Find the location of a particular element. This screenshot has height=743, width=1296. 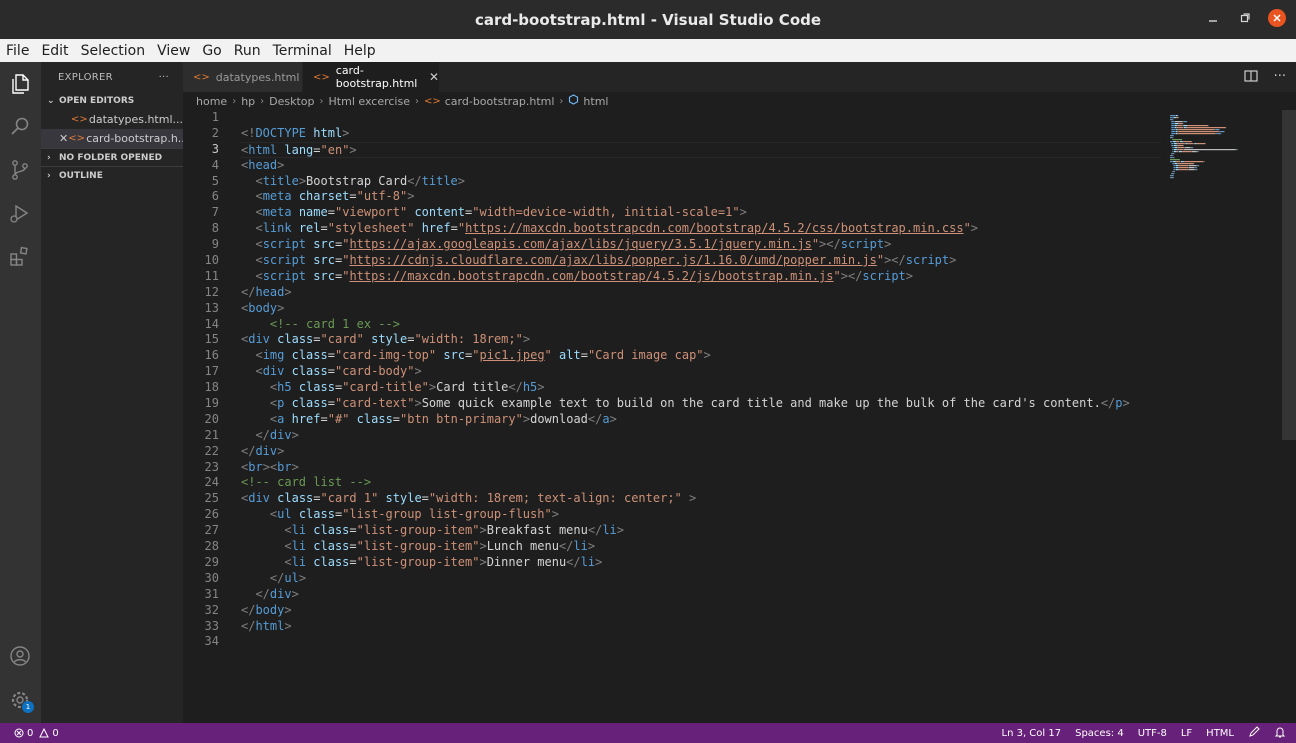

cursor-position: Ln 3, Col 17 is located at coordinates (1032, 733).